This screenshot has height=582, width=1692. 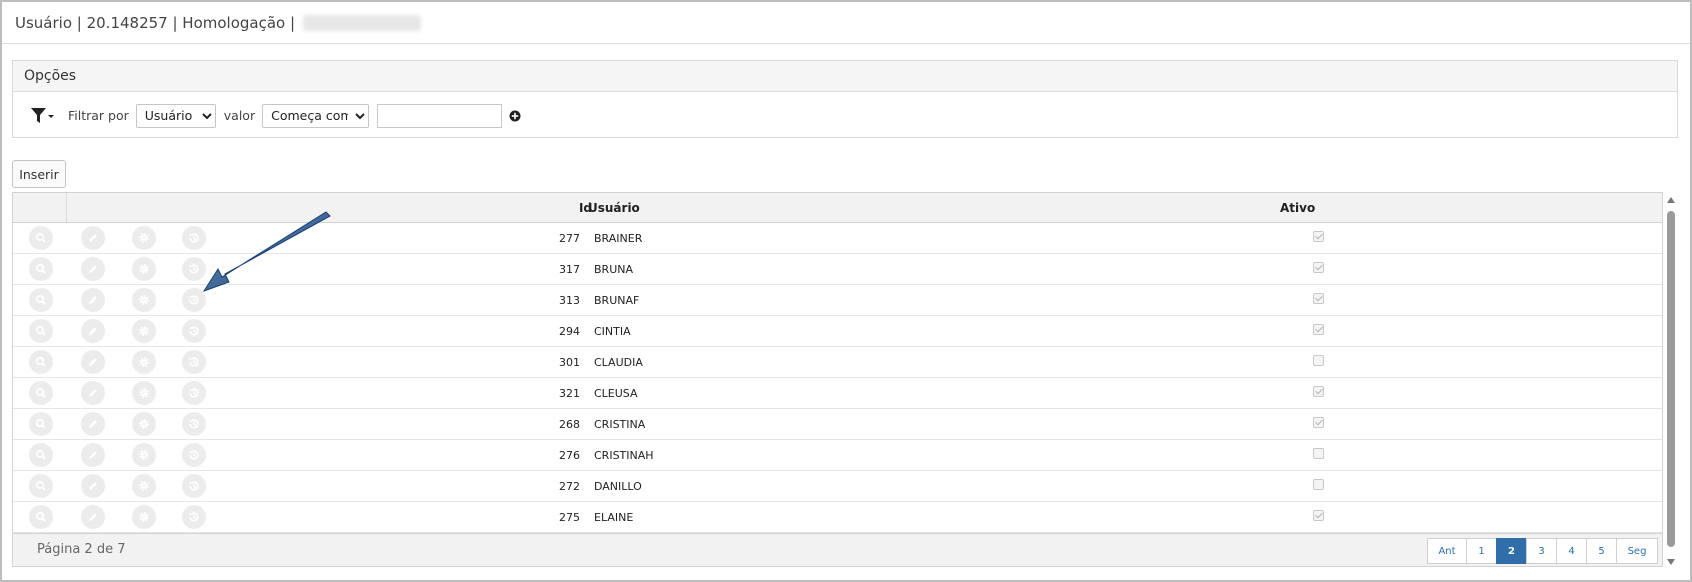 What do you see at coordinates (1481, 551) in the screenshot?
I see `pagination-page: 1` at bounding box center [1481, 551].